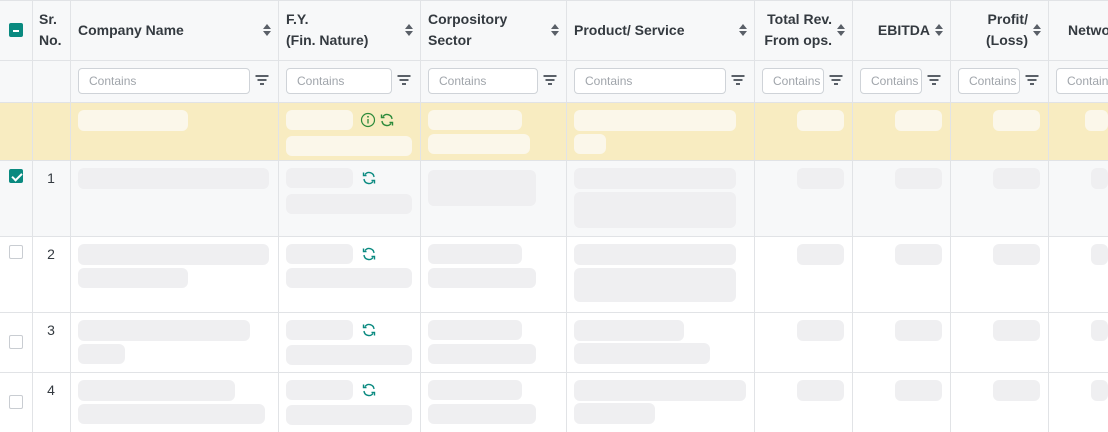 Image resolution: width=1108 pixels, height=432 pixels. I want to click on row-number: 1, so click(51, 178).